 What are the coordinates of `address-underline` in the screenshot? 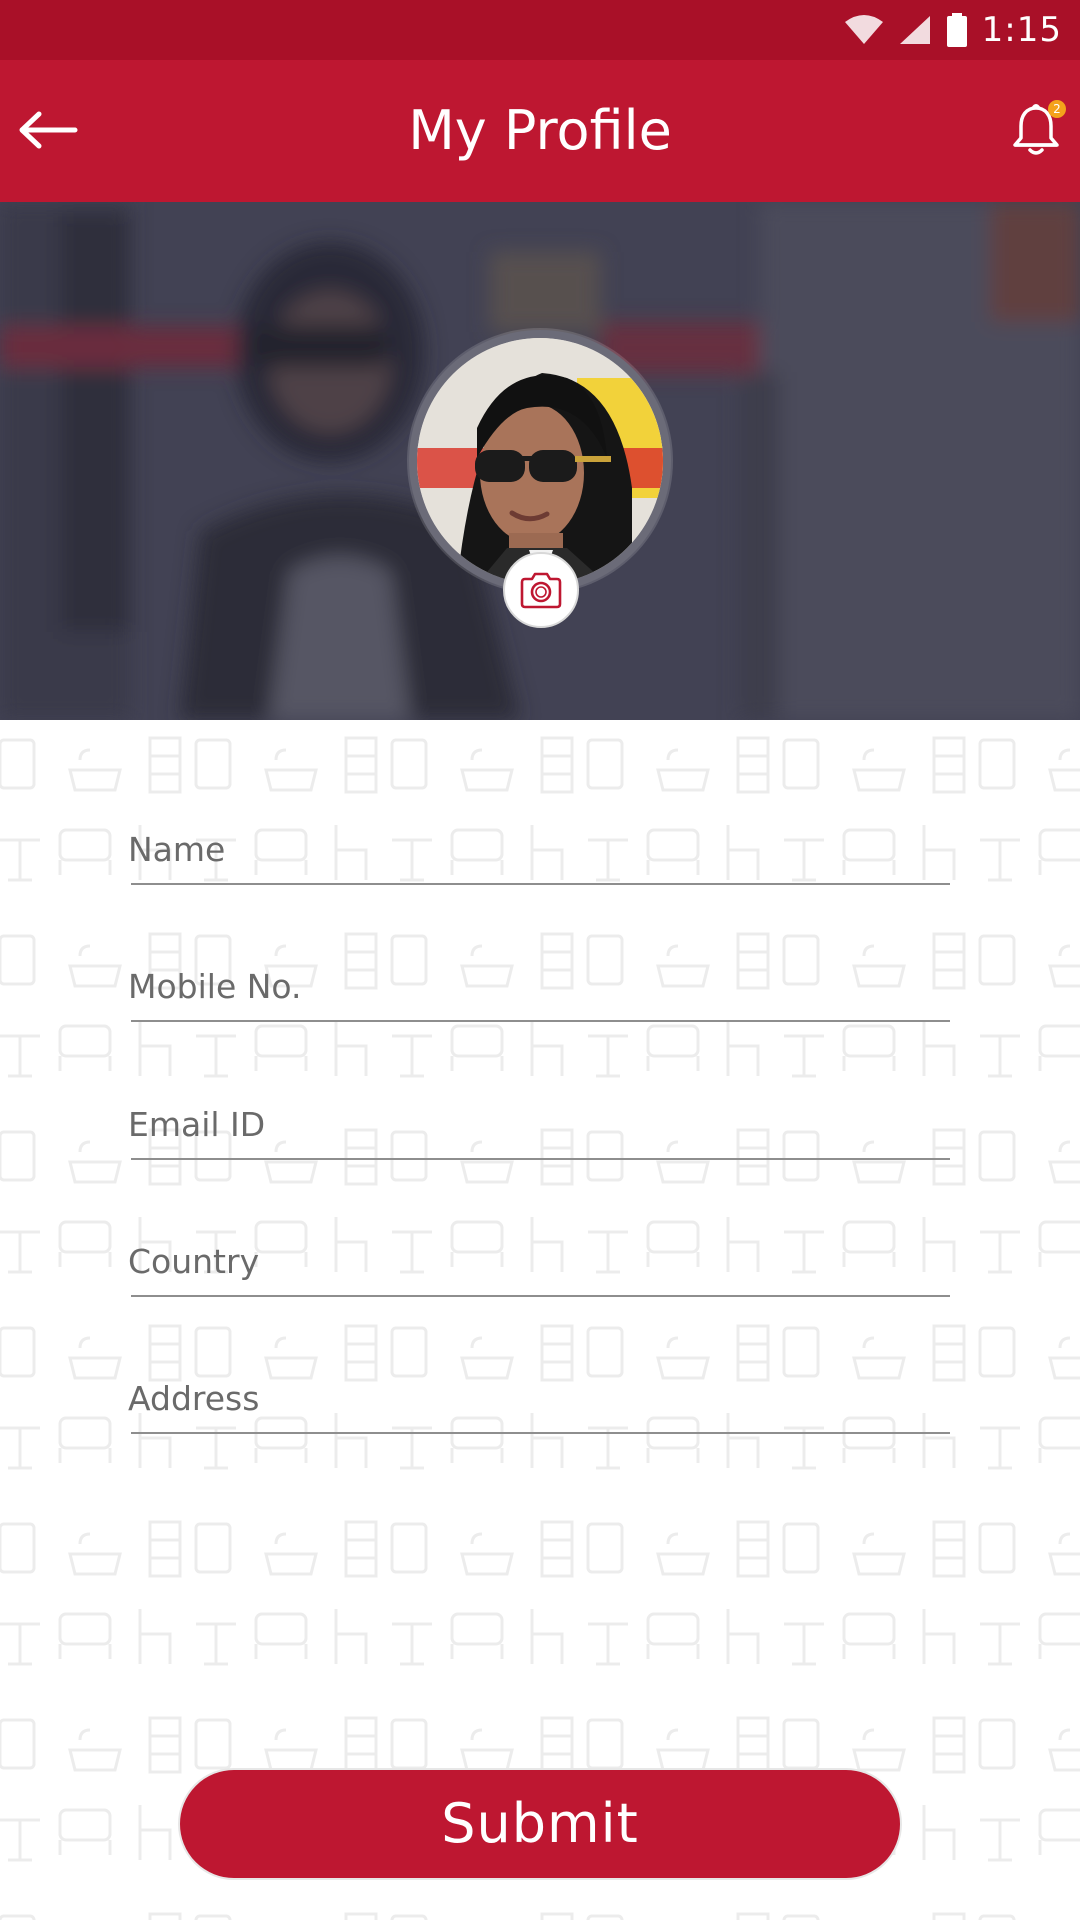 It's located at (540, 1433).